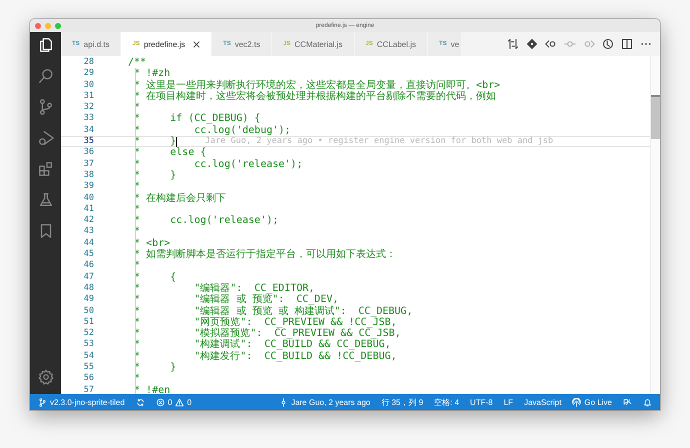 The width and height of the screenshot is (690, 448). Describe the element at coordinates (88, 345) in the screenshot. I see `line-number: 53` at that location.